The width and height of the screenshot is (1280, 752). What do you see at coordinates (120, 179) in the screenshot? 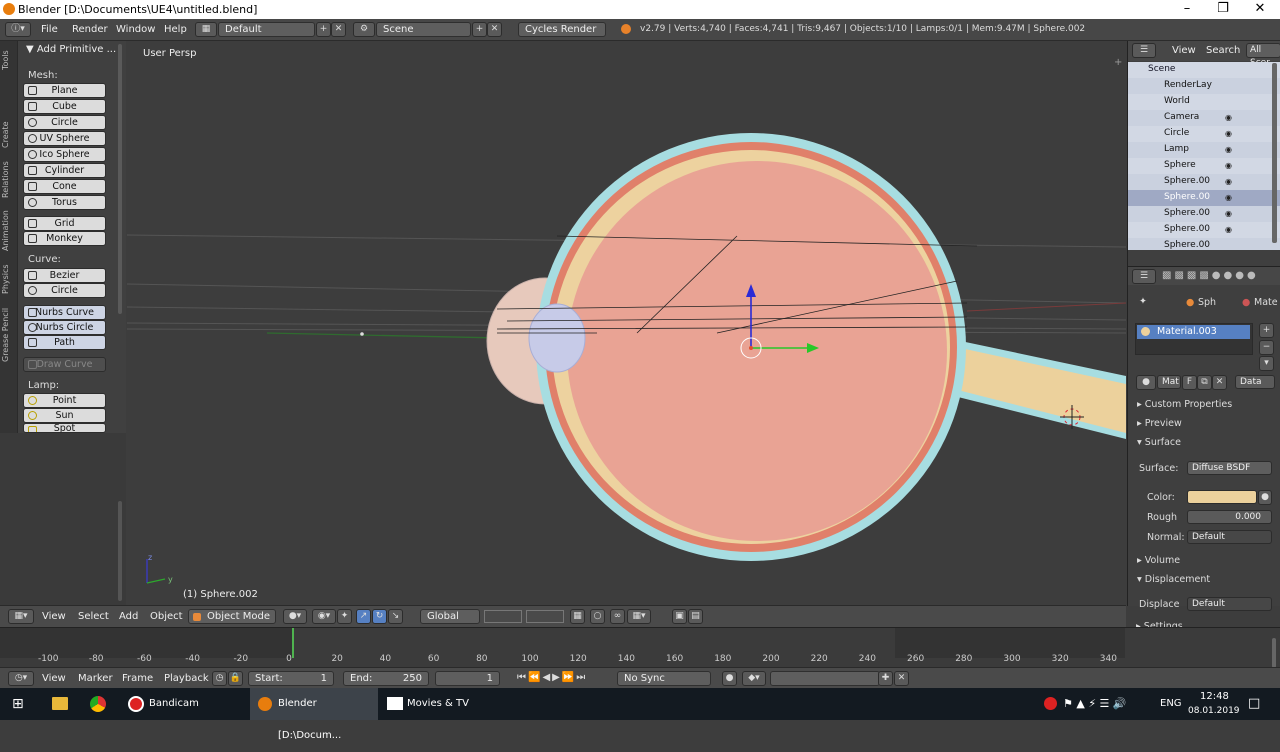
I see `tool-shelf-scrollbar` at bounding box center [120, 179].